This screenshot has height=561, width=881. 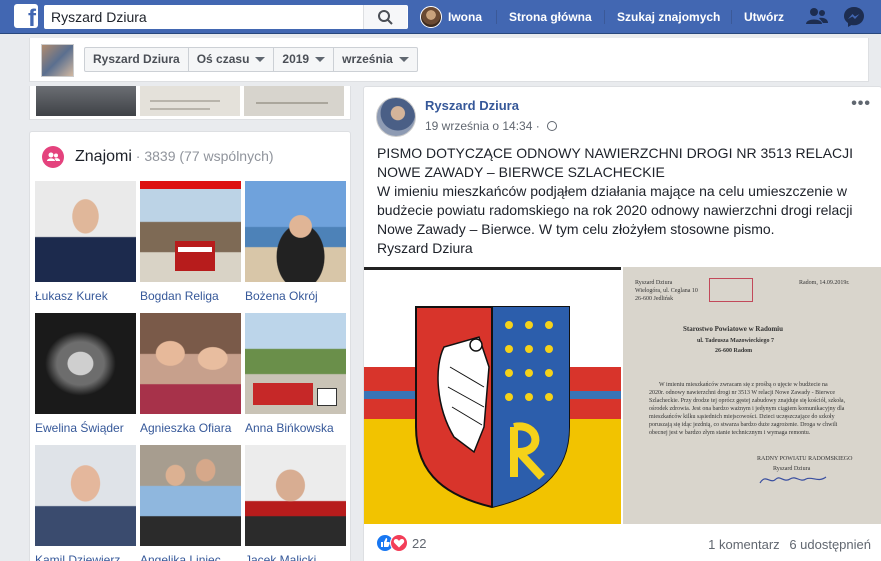 I want to click on breadcrumb-profile-name: Ryszard Dziura, so click(x=137, y=59).